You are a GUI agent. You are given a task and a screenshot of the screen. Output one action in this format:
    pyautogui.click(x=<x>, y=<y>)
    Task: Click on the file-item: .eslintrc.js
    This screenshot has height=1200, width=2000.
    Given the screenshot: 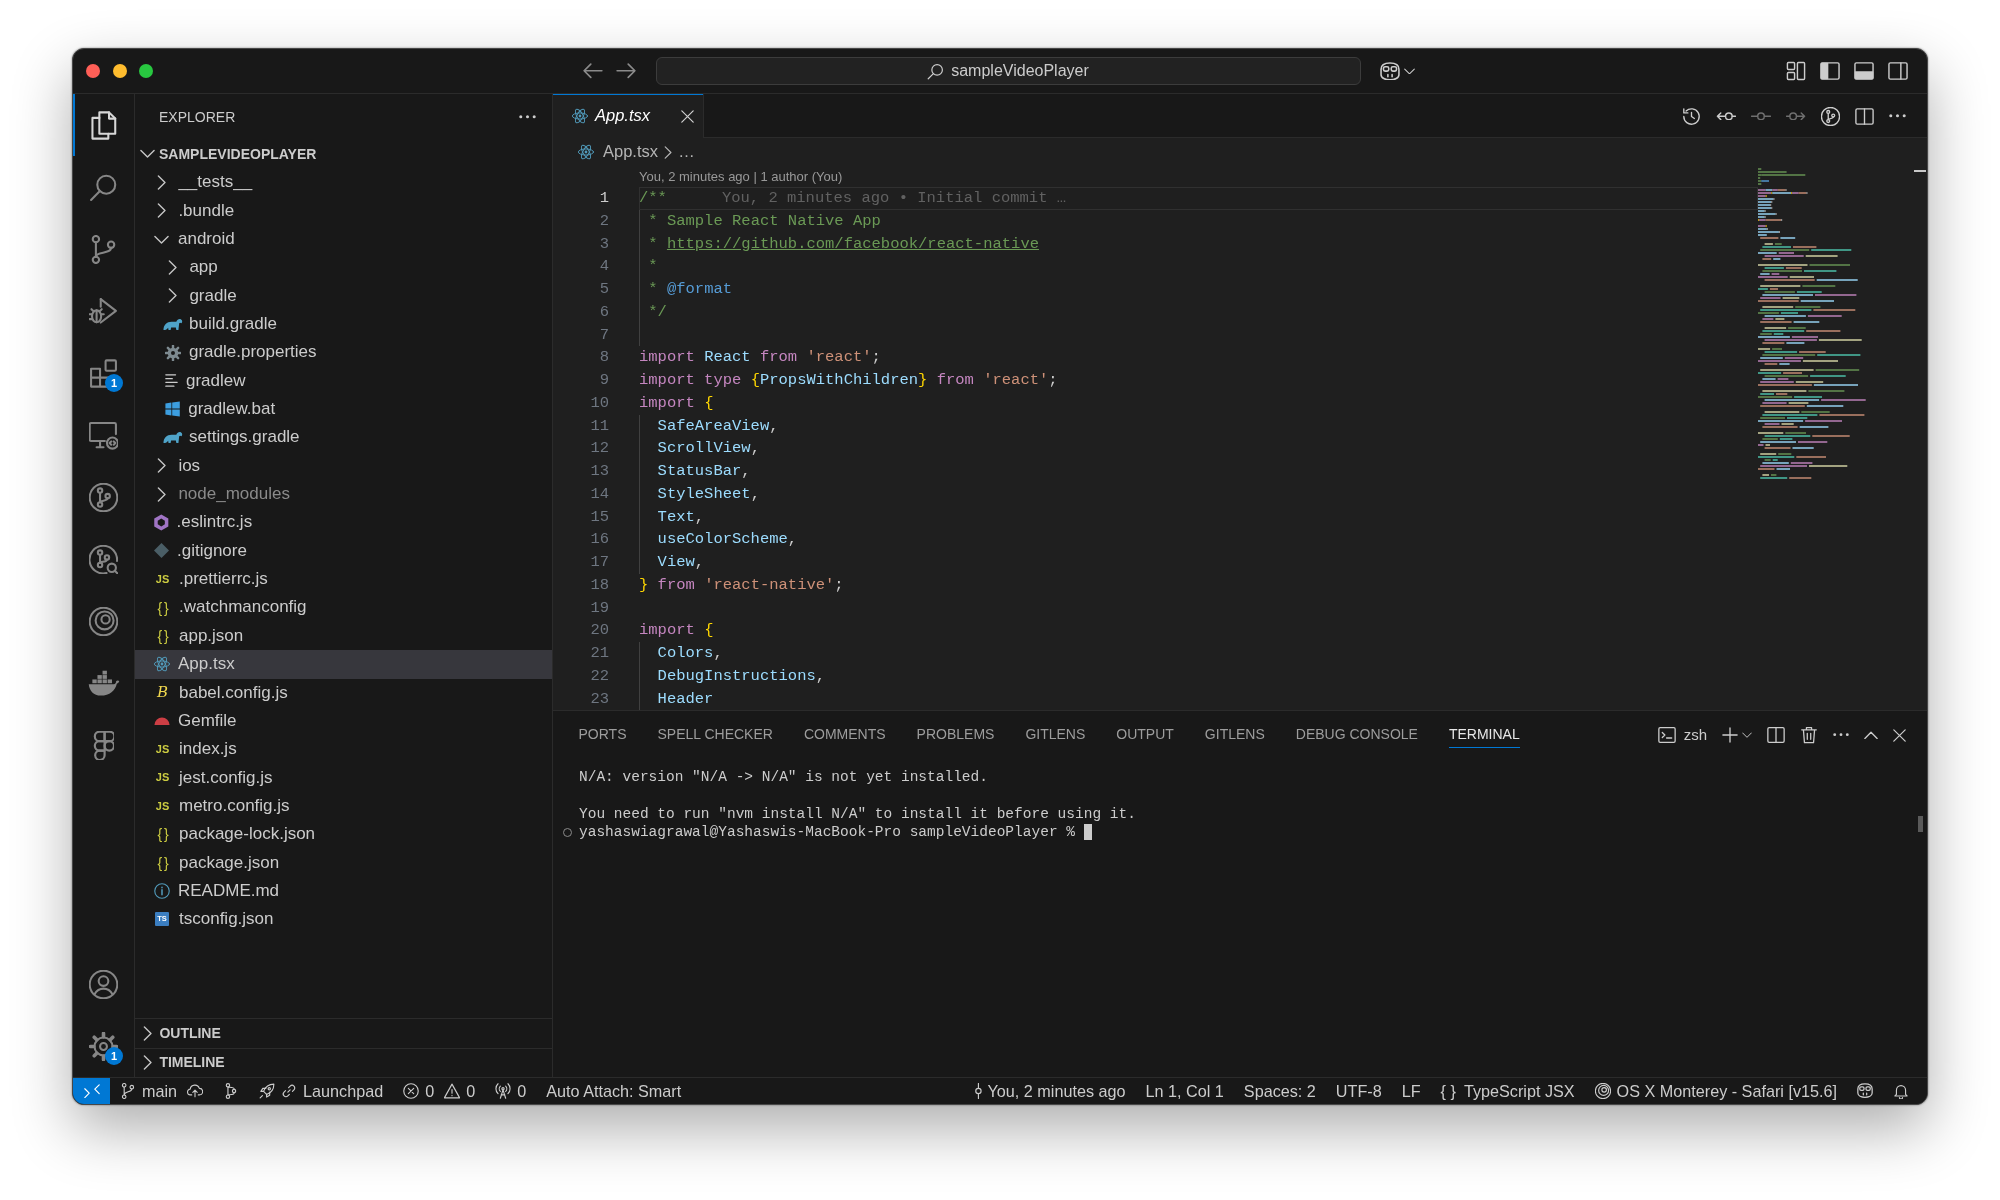 What is the action you would take?
    pyautogui.click(x=343, y=522)
    